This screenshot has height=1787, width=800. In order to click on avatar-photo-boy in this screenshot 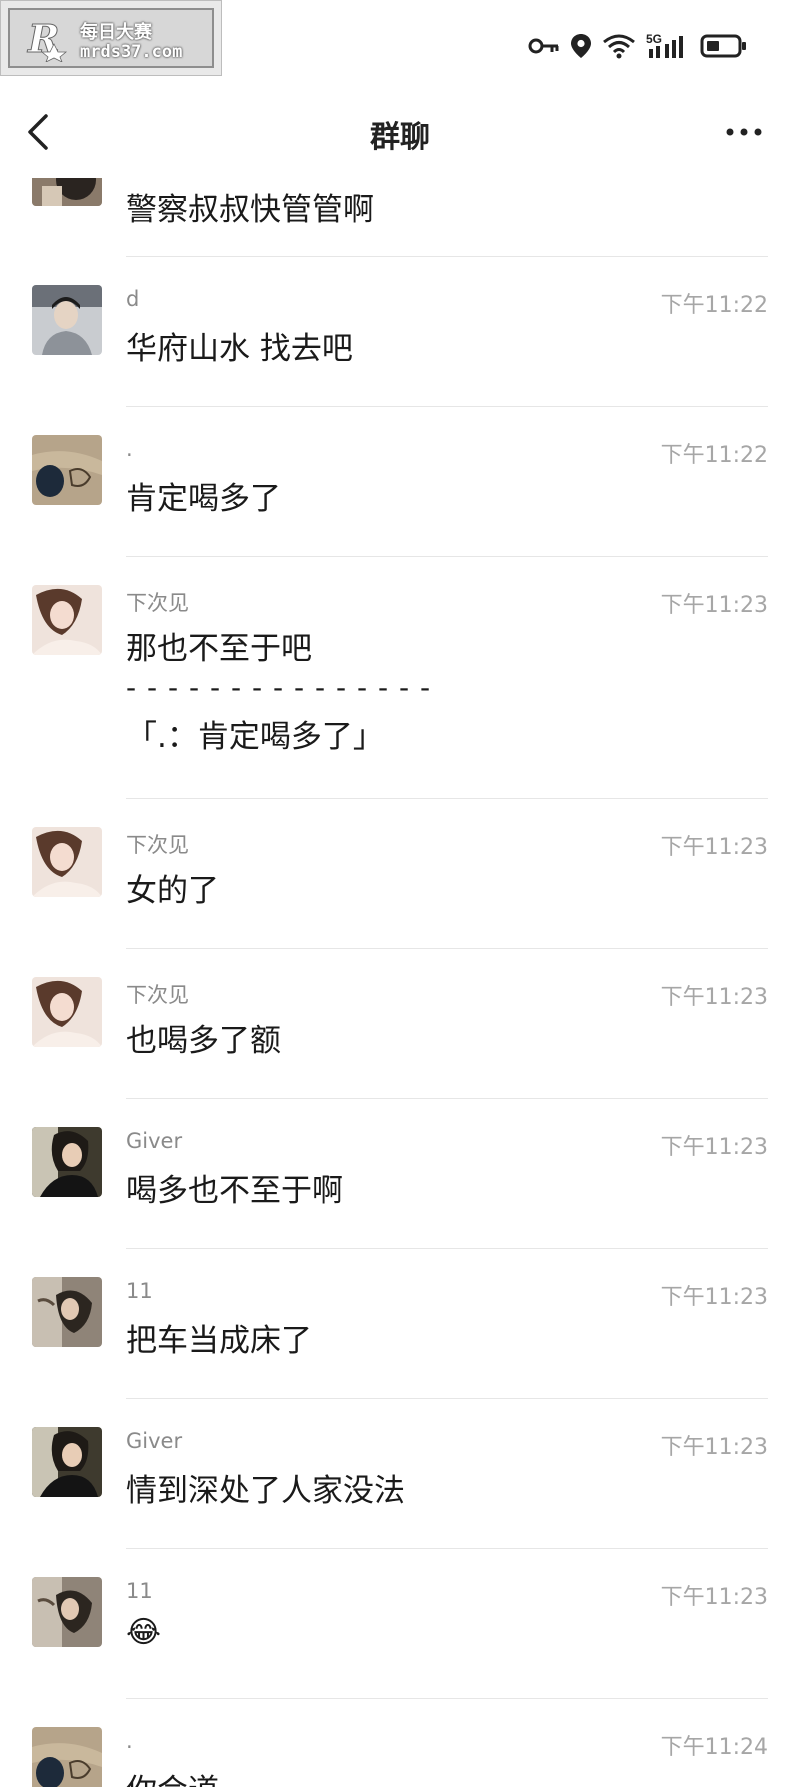, I will do `click(67, 320)`.